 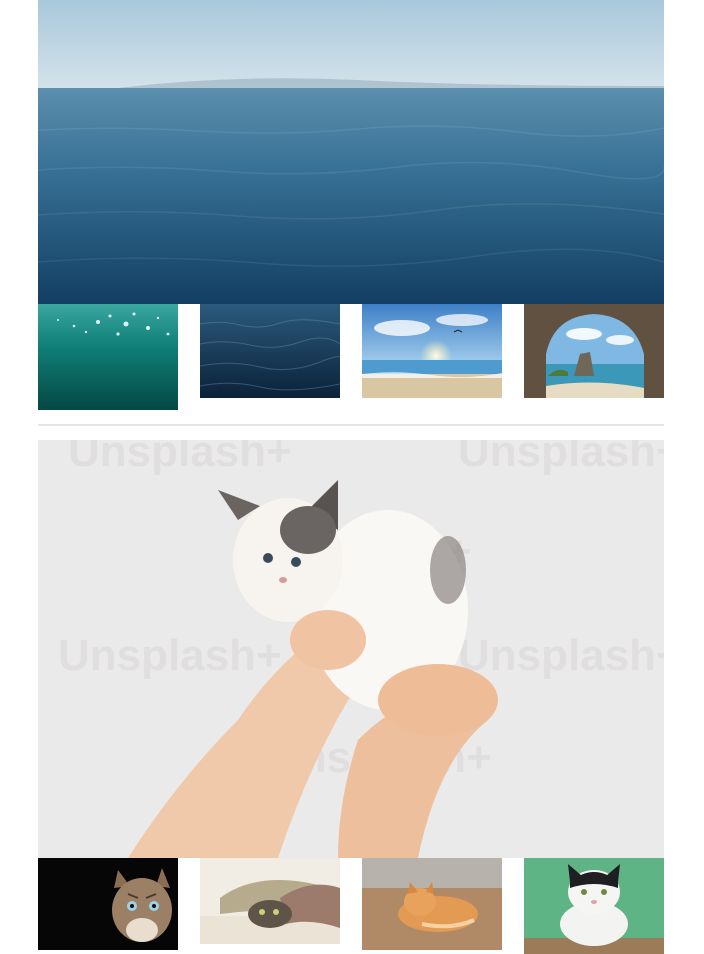 I want to click on cat-under-blanket-photo-icon, so click(x=270, y=901).